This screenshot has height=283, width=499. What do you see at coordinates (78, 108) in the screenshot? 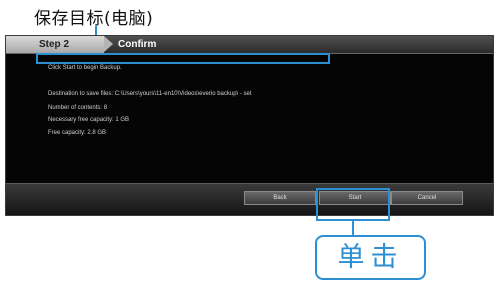
I see `content-count-text: Number of contents: 8` at bounding box center [78, 108].